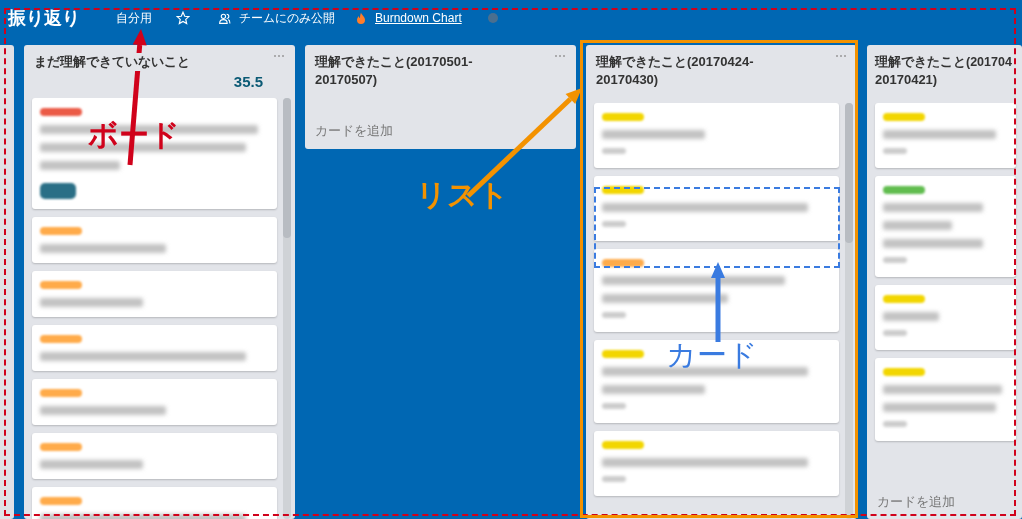 The height and width of the screenshot is (519, 1022). What do you see at coordinates (943, 62) in the screenshot?
I see `list-title: 理解できたこと(201704` at bounding box center [943, 62].